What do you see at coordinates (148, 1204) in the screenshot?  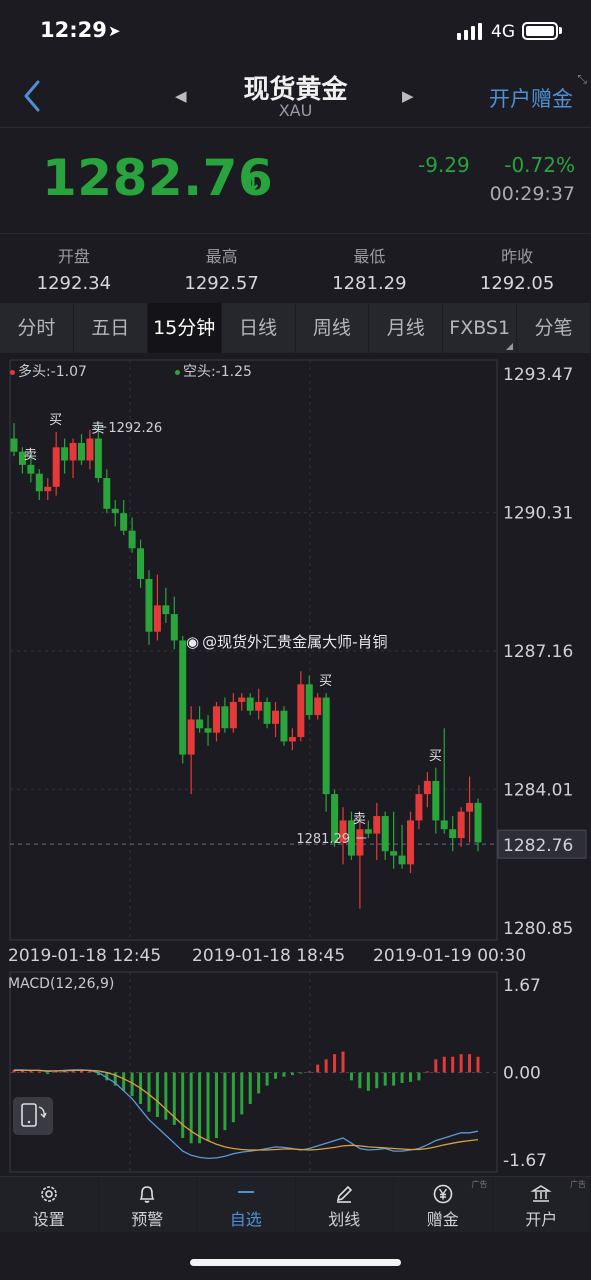 I see `toolbar-alert: 预警` at bounding box center [148, 1204].